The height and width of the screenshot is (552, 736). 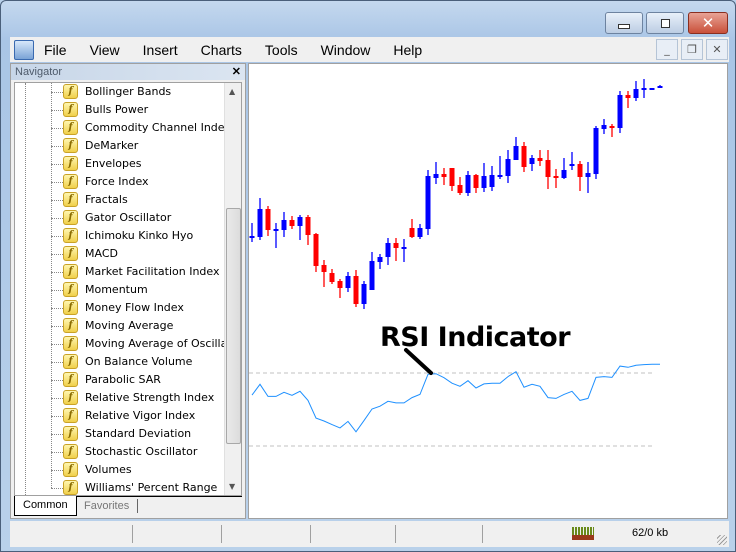 I want to click on tab-favorites: Favorites, so click(x=107, y=506).